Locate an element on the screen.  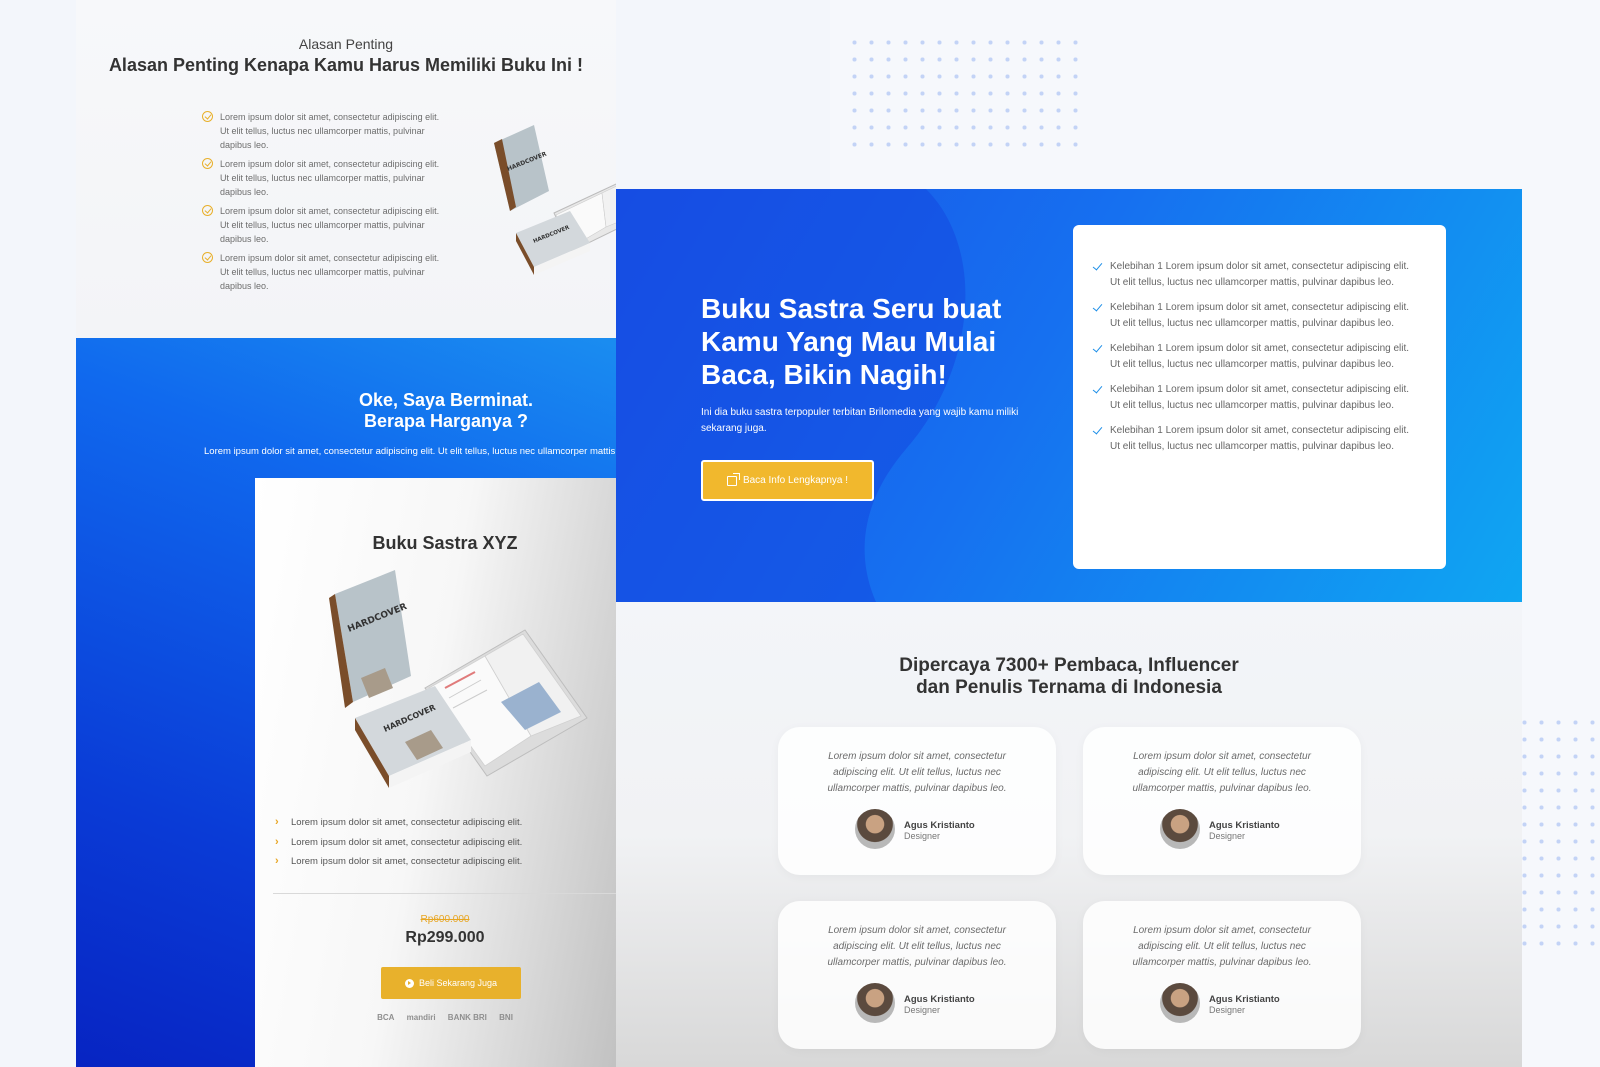
old-price: Rp600.000 is located at coordinates (445, 919).